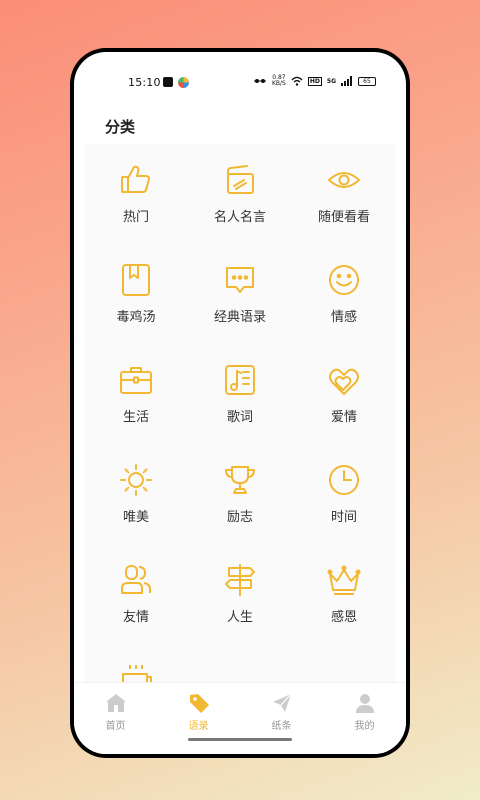 This screenshot has height=800, width=480. Describe the element at coordinates (135, 517) in the screenshot. I see `category-label: 唯美` at that location.